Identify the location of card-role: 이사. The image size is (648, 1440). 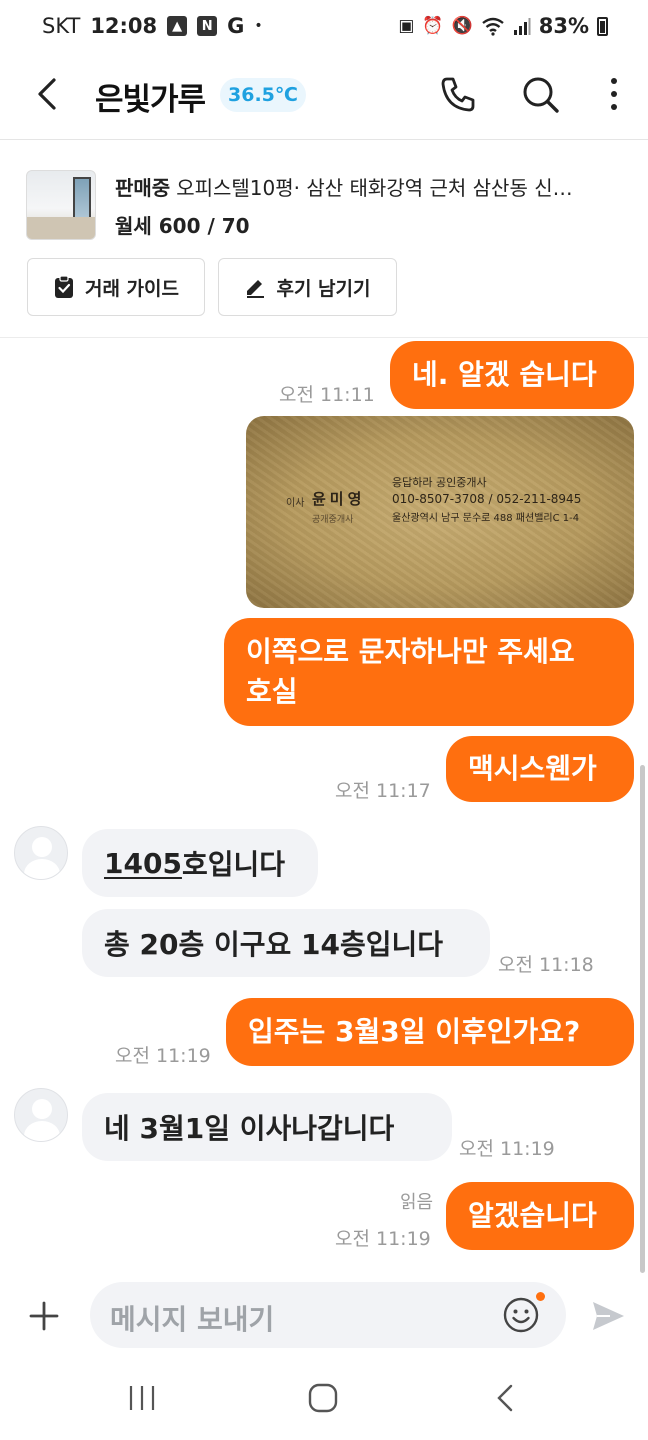
(295, 503).